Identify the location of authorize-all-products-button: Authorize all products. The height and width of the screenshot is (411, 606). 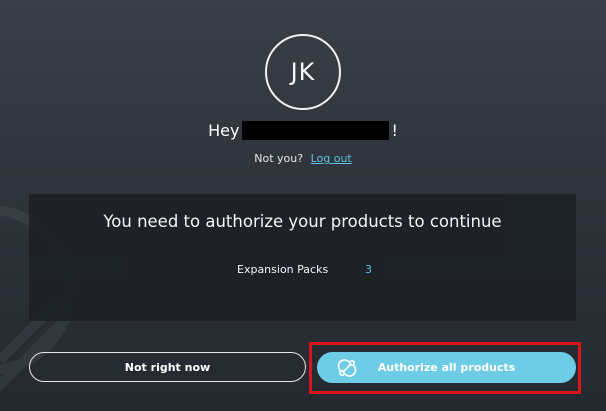
(446, 367).